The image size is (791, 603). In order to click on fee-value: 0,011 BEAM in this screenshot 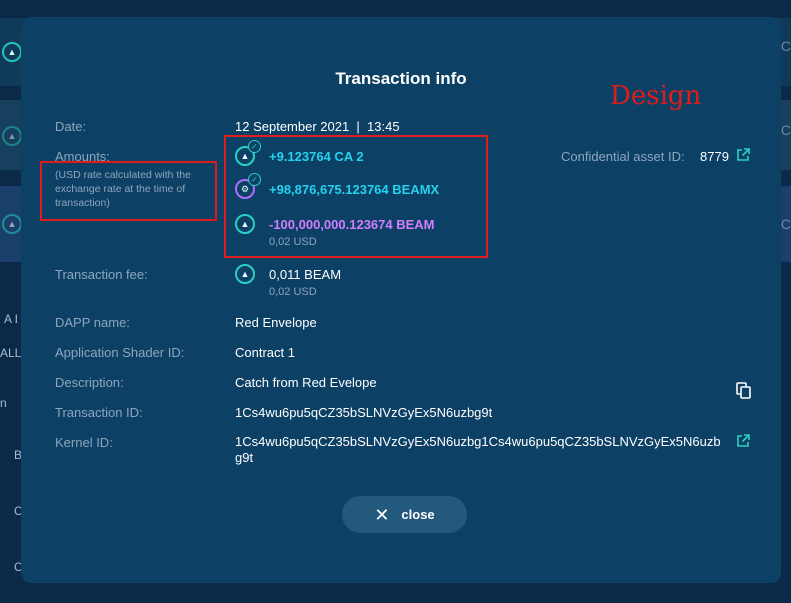, I will do `click(305, 274)`.